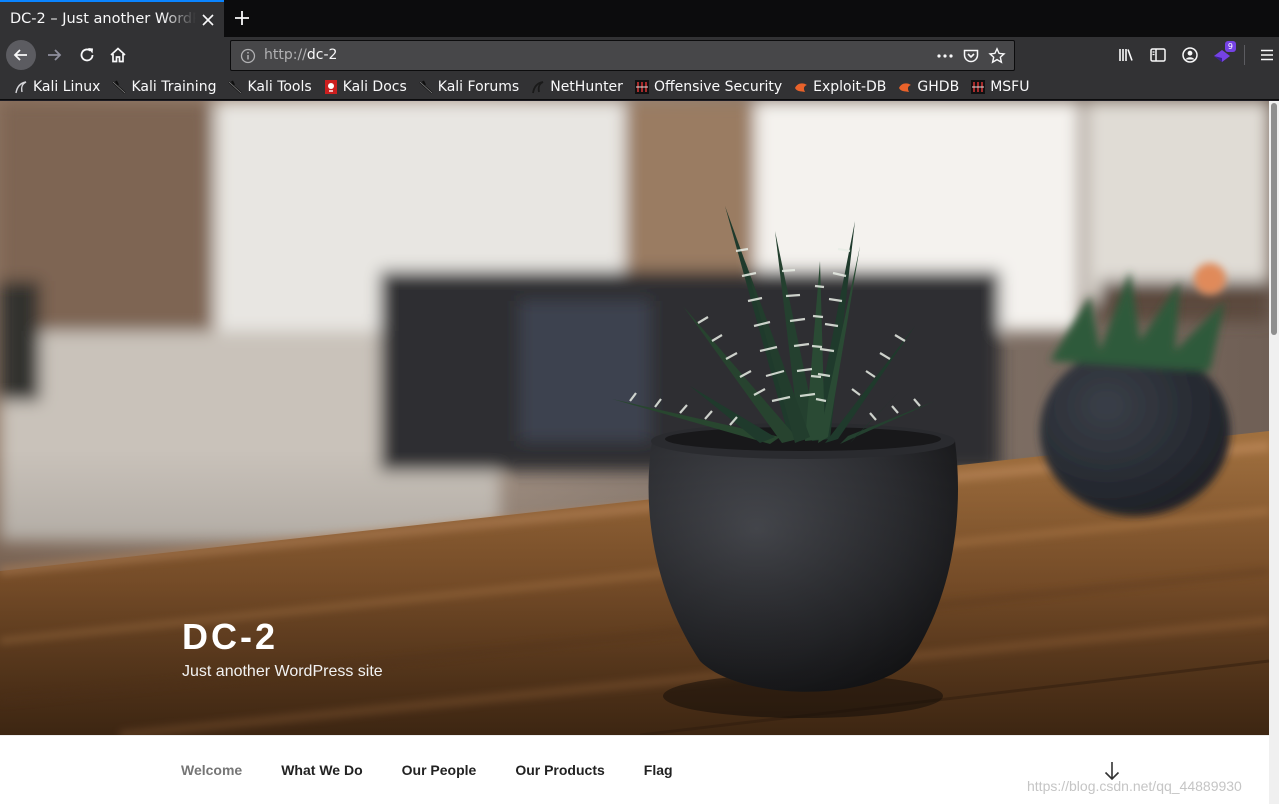 The image size is (1279, 804). I want to click on bookmark-ghdb: GHDB, so click(928, 87).